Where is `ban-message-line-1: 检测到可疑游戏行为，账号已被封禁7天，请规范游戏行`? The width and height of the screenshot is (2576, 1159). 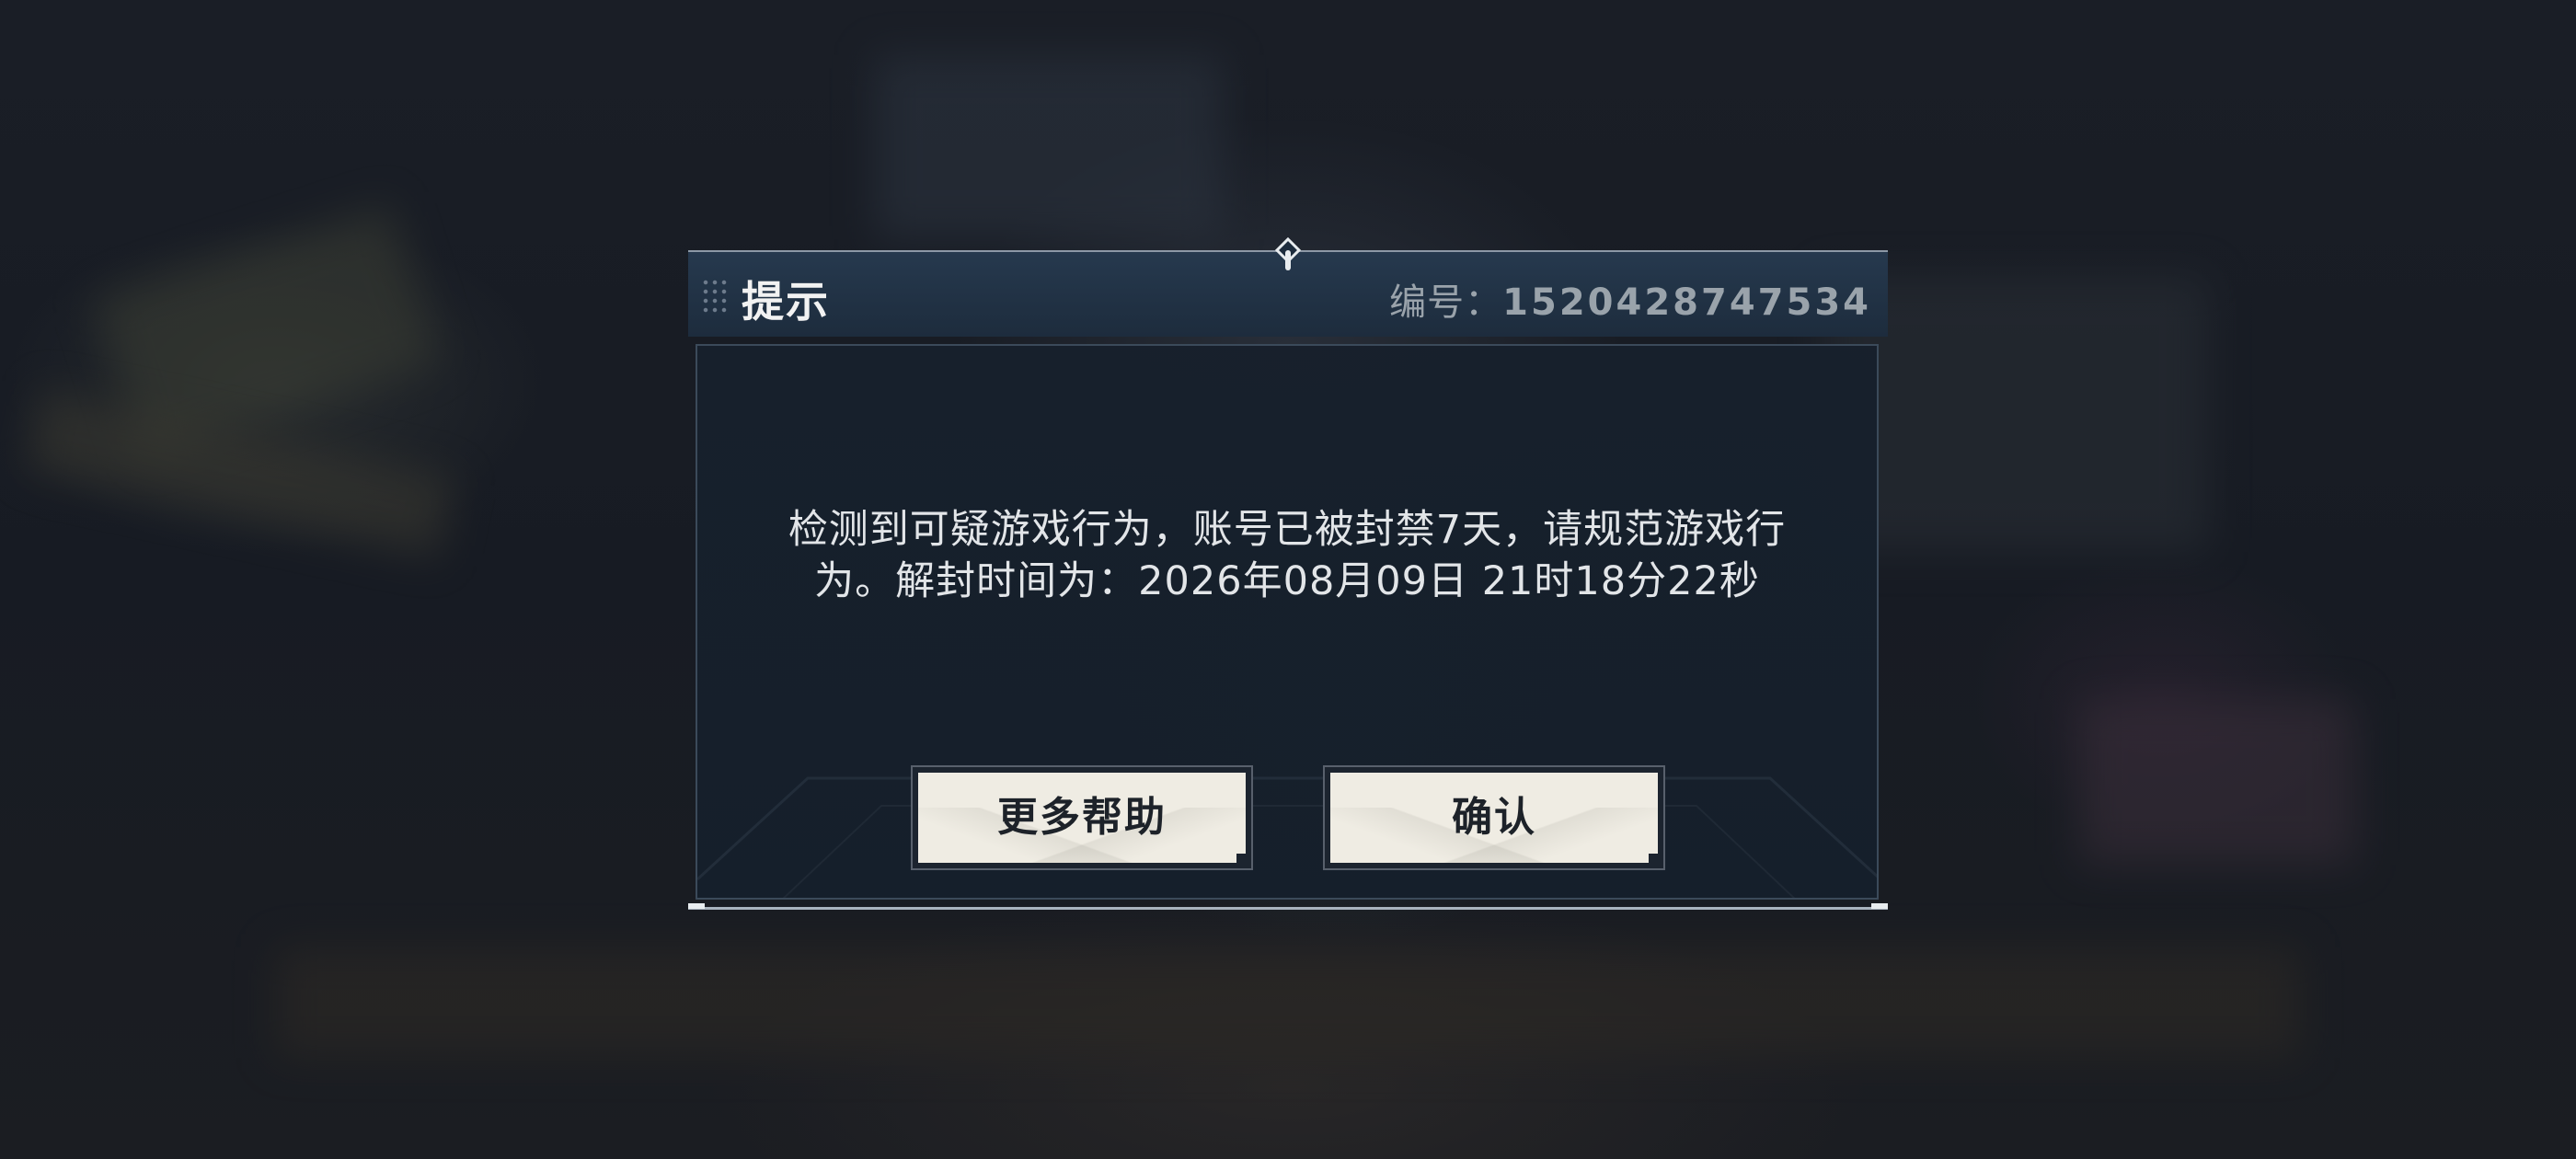
ban-message-line-1: 检测到可疑游戏行为，账号已被封禁7天，请规范游戏行 is located at coordinates (1287, 530).